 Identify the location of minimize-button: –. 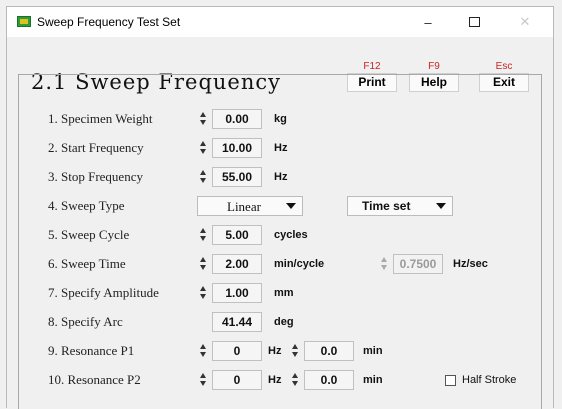
(428, 22).